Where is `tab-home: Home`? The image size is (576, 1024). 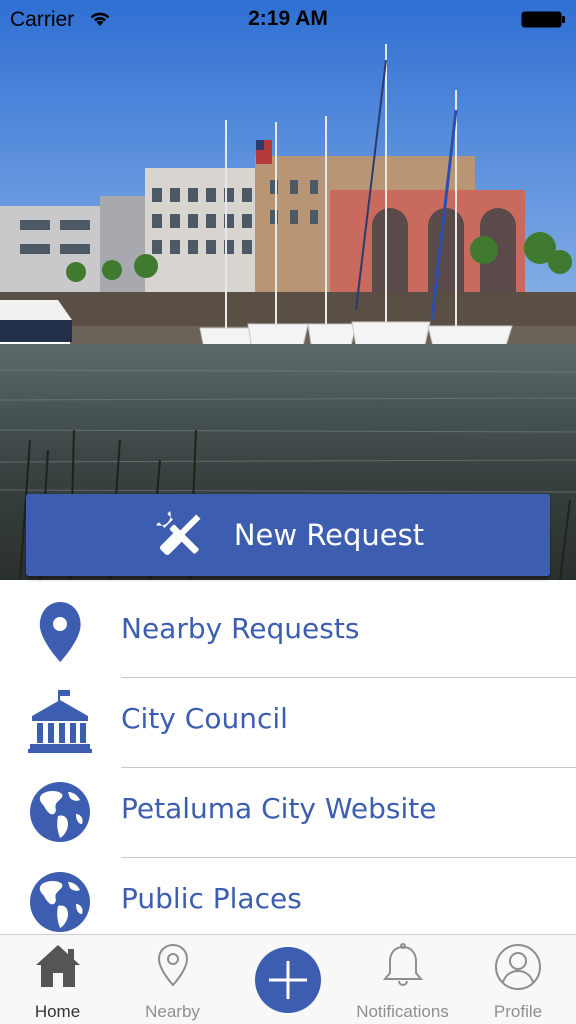 tab-home: Home is located at coordinates (57, 979).